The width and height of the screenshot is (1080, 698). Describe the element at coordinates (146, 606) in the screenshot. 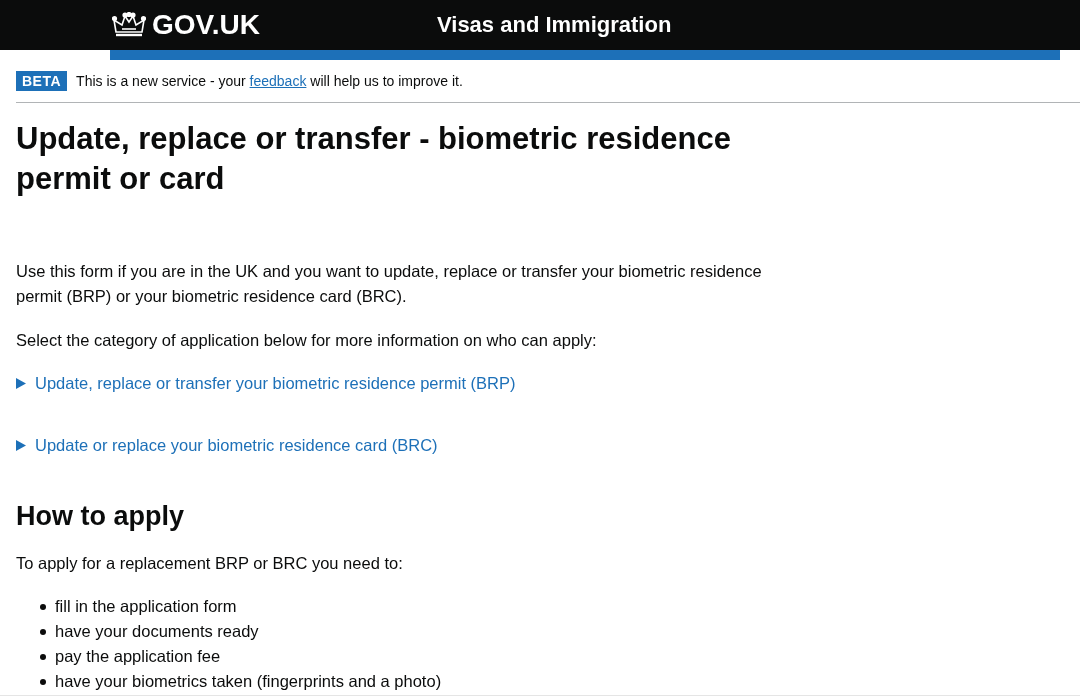

I see `list-item-text: fill in the application form` at that location.